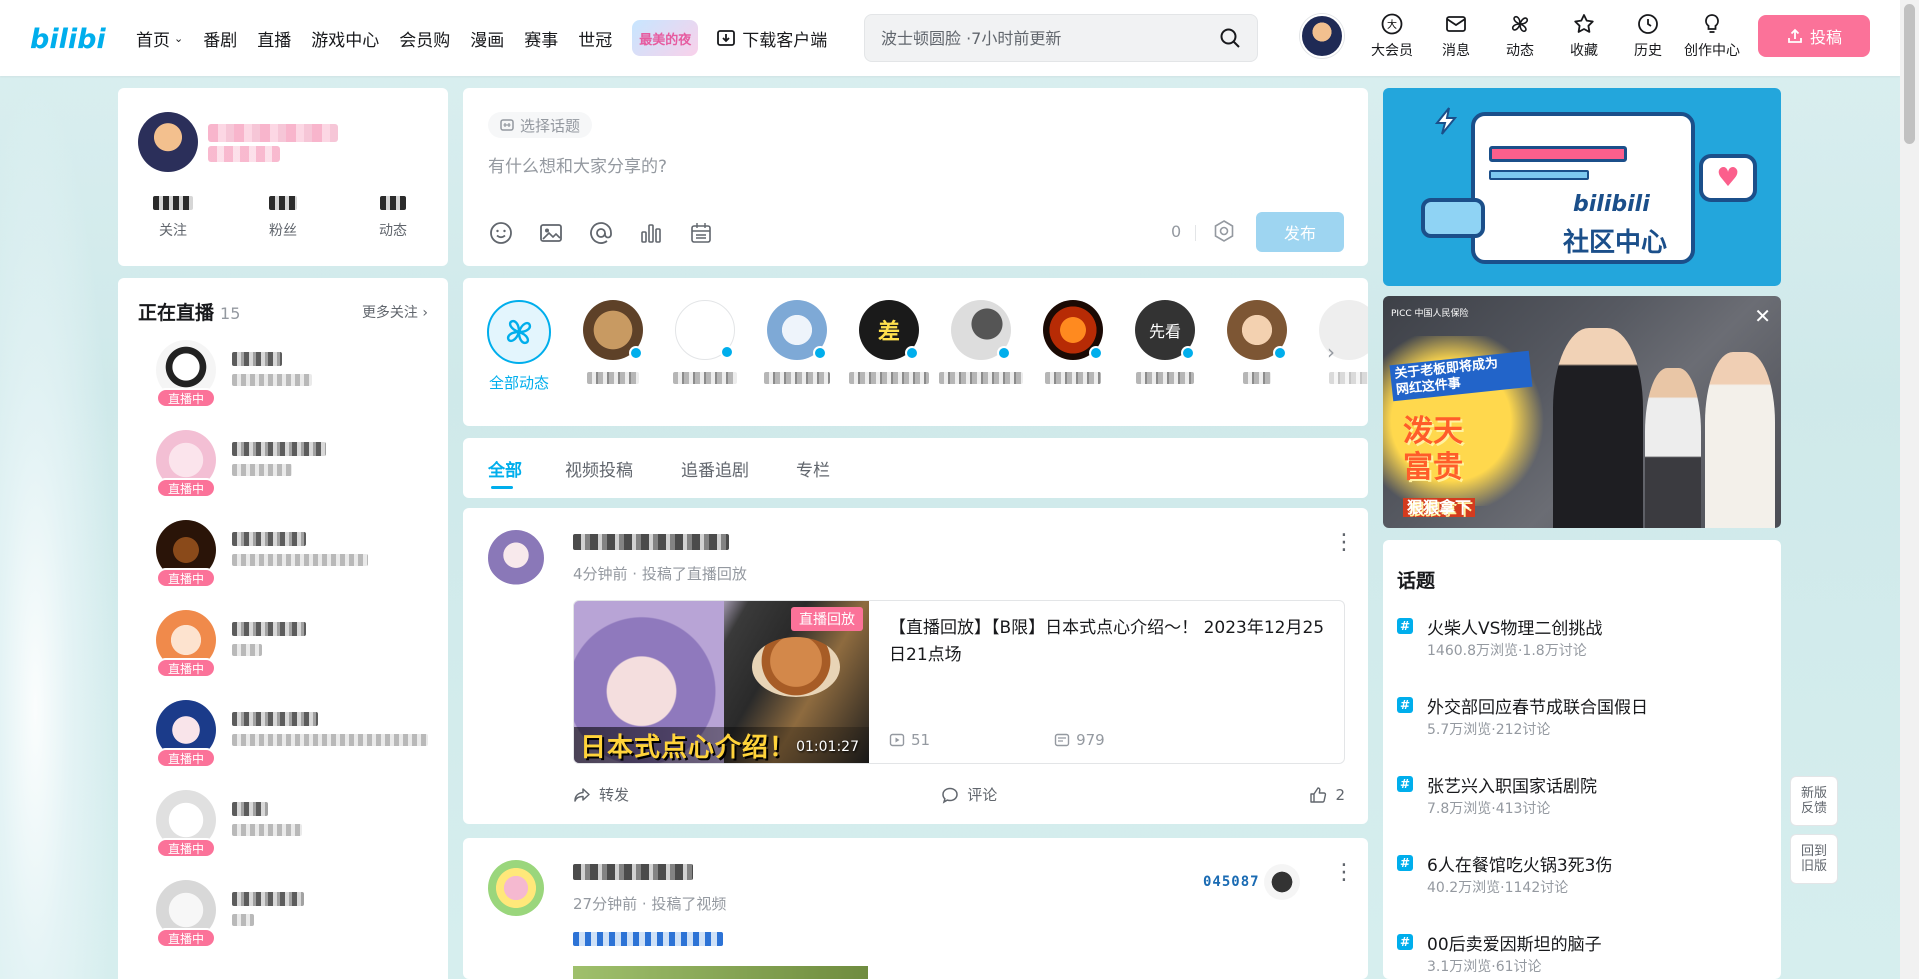  Describe the element at coordinates (721, 682) in the screenshot. I see `video-thumbnail: 日本式点心介绍！ 01:01:27 直播回放` at that location.